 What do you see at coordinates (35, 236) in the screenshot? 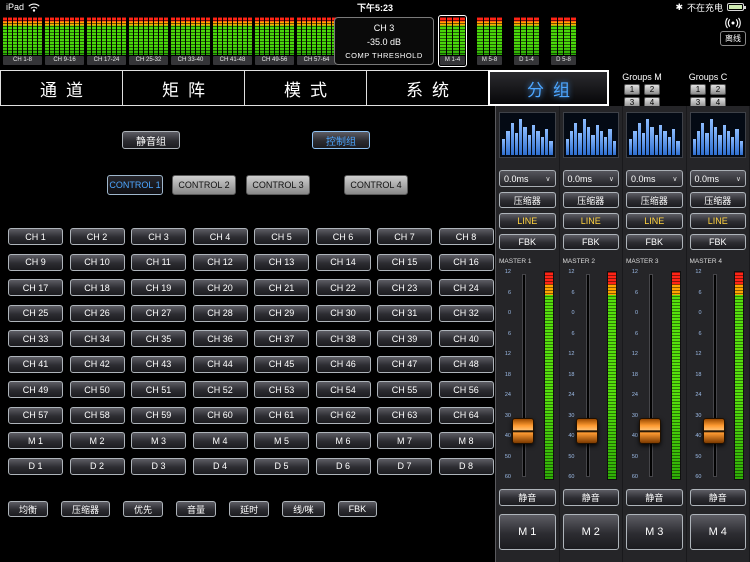
I see `channel-button: CH 1` at bounding box center [35, 236].